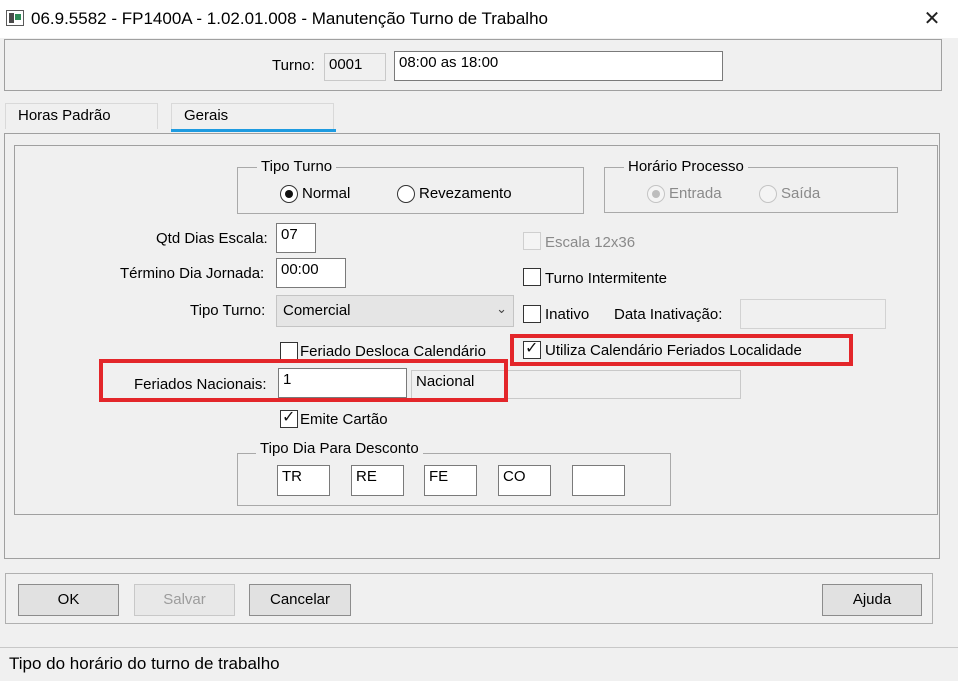  Describe the element at coordinates (300, 600) in the screenshot. I see `cancelar-button: Cancelar` at that location.